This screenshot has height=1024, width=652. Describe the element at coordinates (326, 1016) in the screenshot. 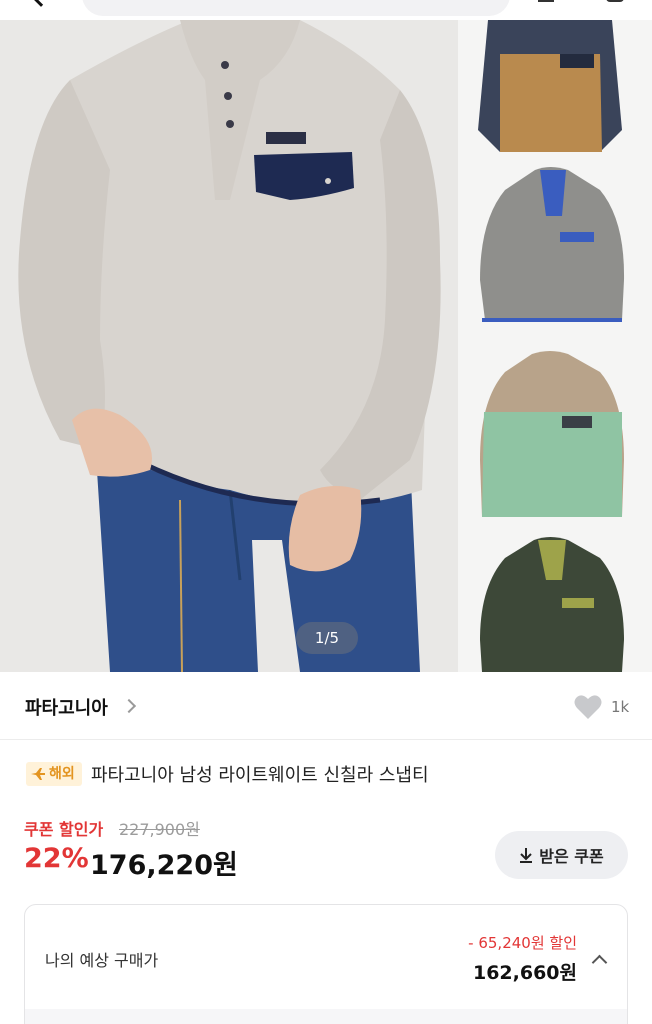

I see `expected-price-footer` at that location.